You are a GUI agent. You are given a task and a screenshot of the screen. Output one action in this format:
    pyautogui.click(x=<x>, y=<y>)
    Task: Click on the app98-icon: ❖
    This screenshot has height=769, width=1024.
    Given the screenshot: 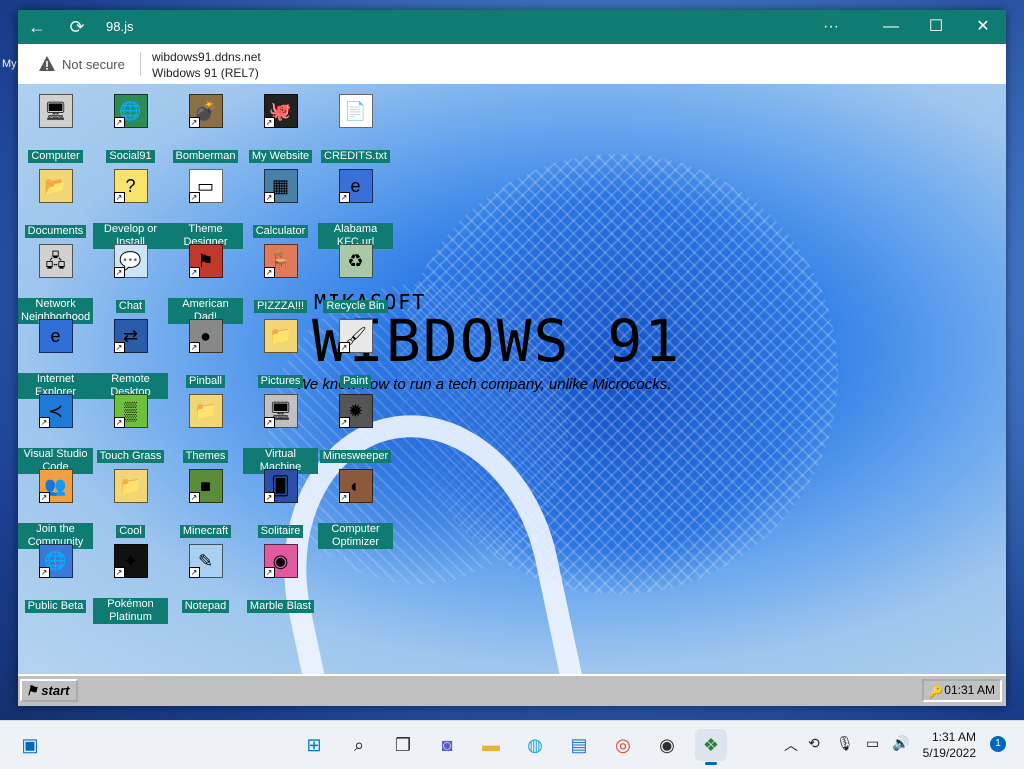 What is the action you would take?
    pyautogui.click(x=711, y=747)
    